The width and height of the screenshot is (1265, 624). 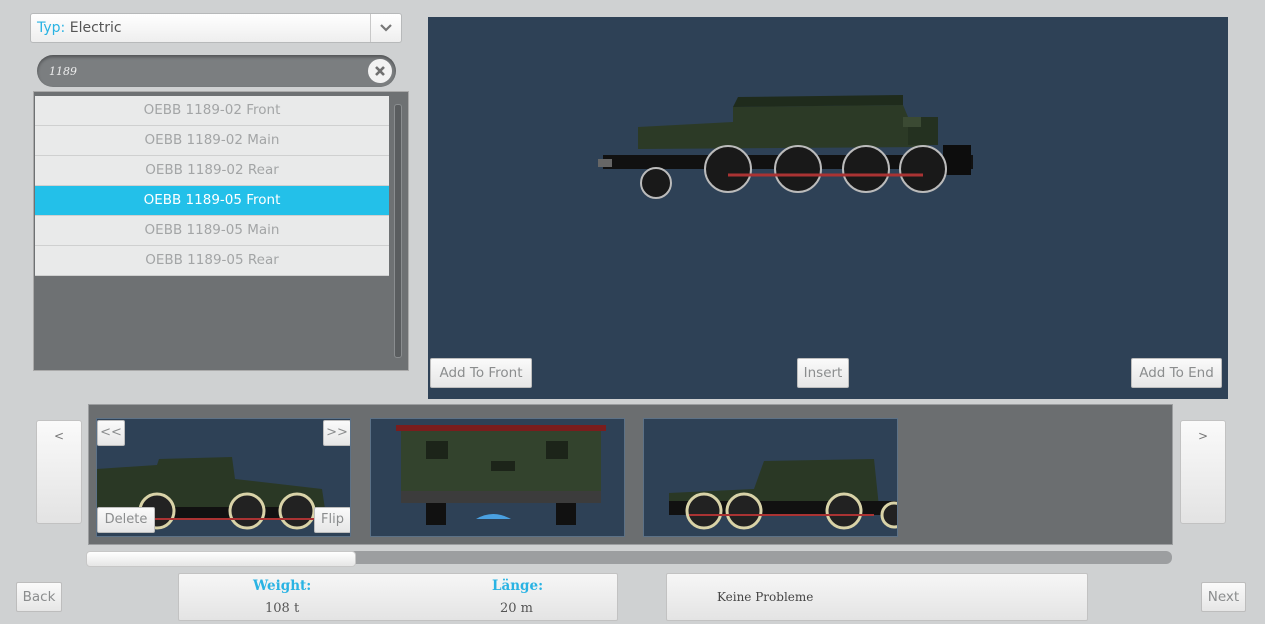 I want to click on add-to-front-button: Add To Front, so click(x=481, y=373).